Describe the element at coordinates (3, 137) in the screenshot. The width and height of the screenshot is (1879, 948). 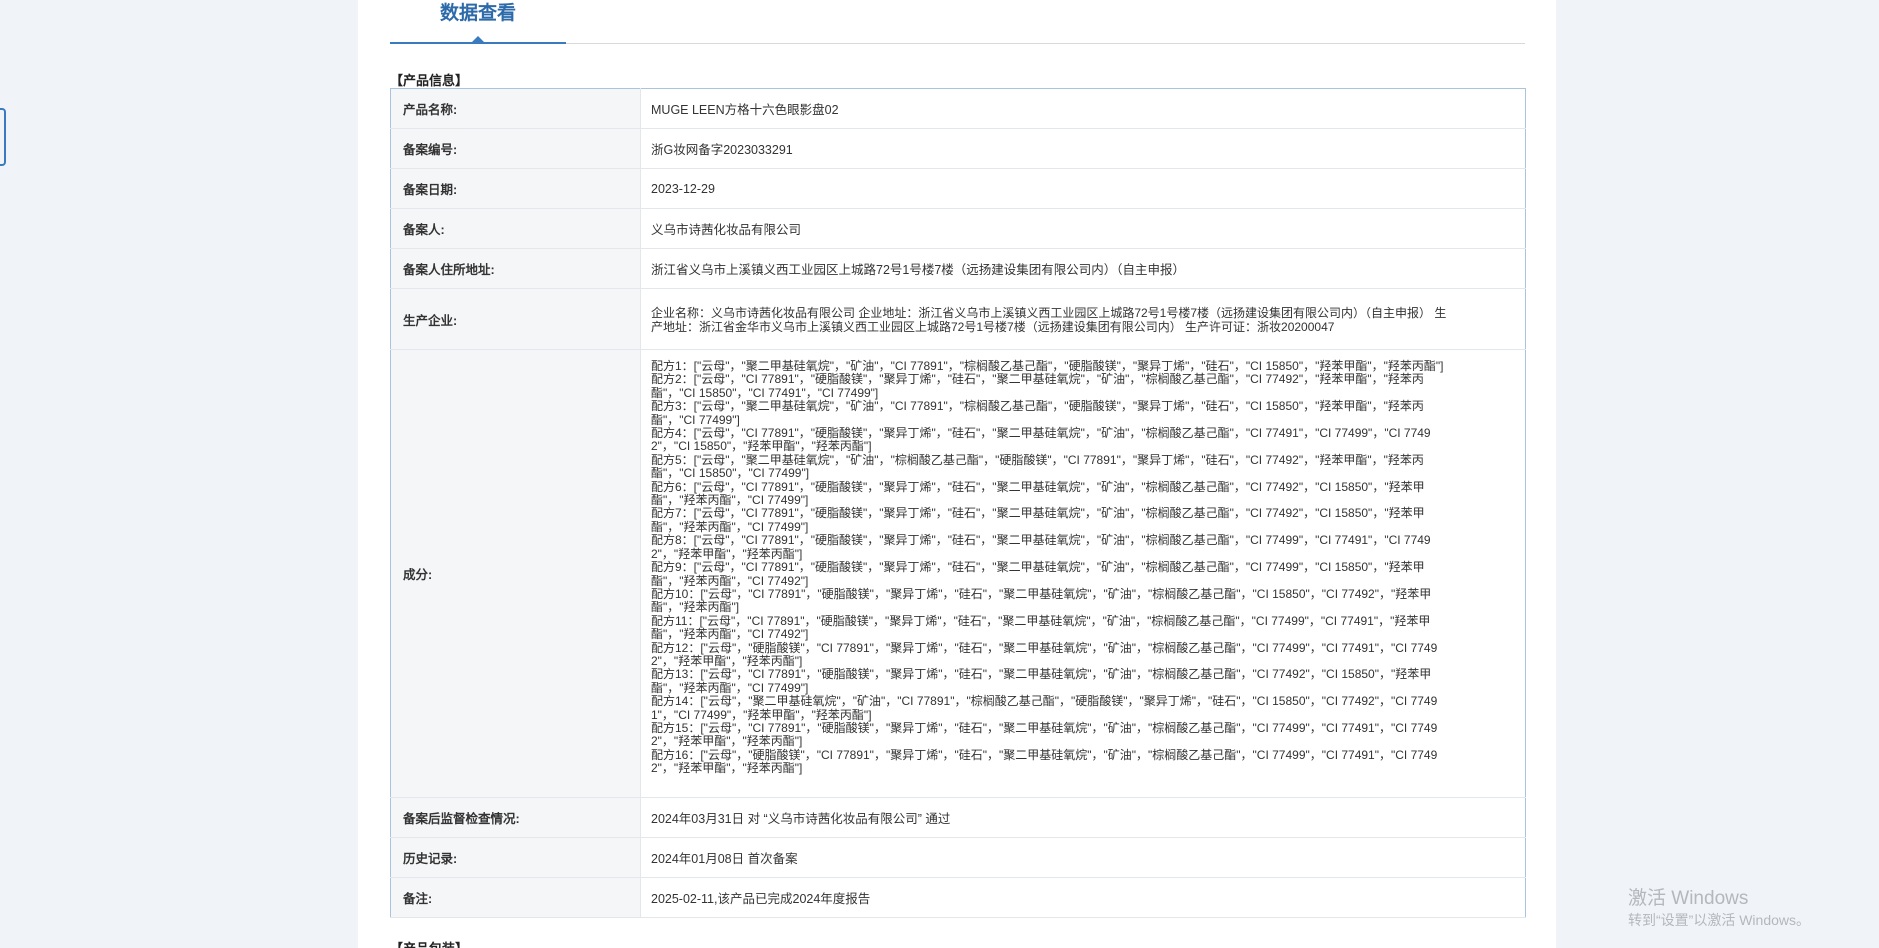
I see `left-scroll-handle` at that location.